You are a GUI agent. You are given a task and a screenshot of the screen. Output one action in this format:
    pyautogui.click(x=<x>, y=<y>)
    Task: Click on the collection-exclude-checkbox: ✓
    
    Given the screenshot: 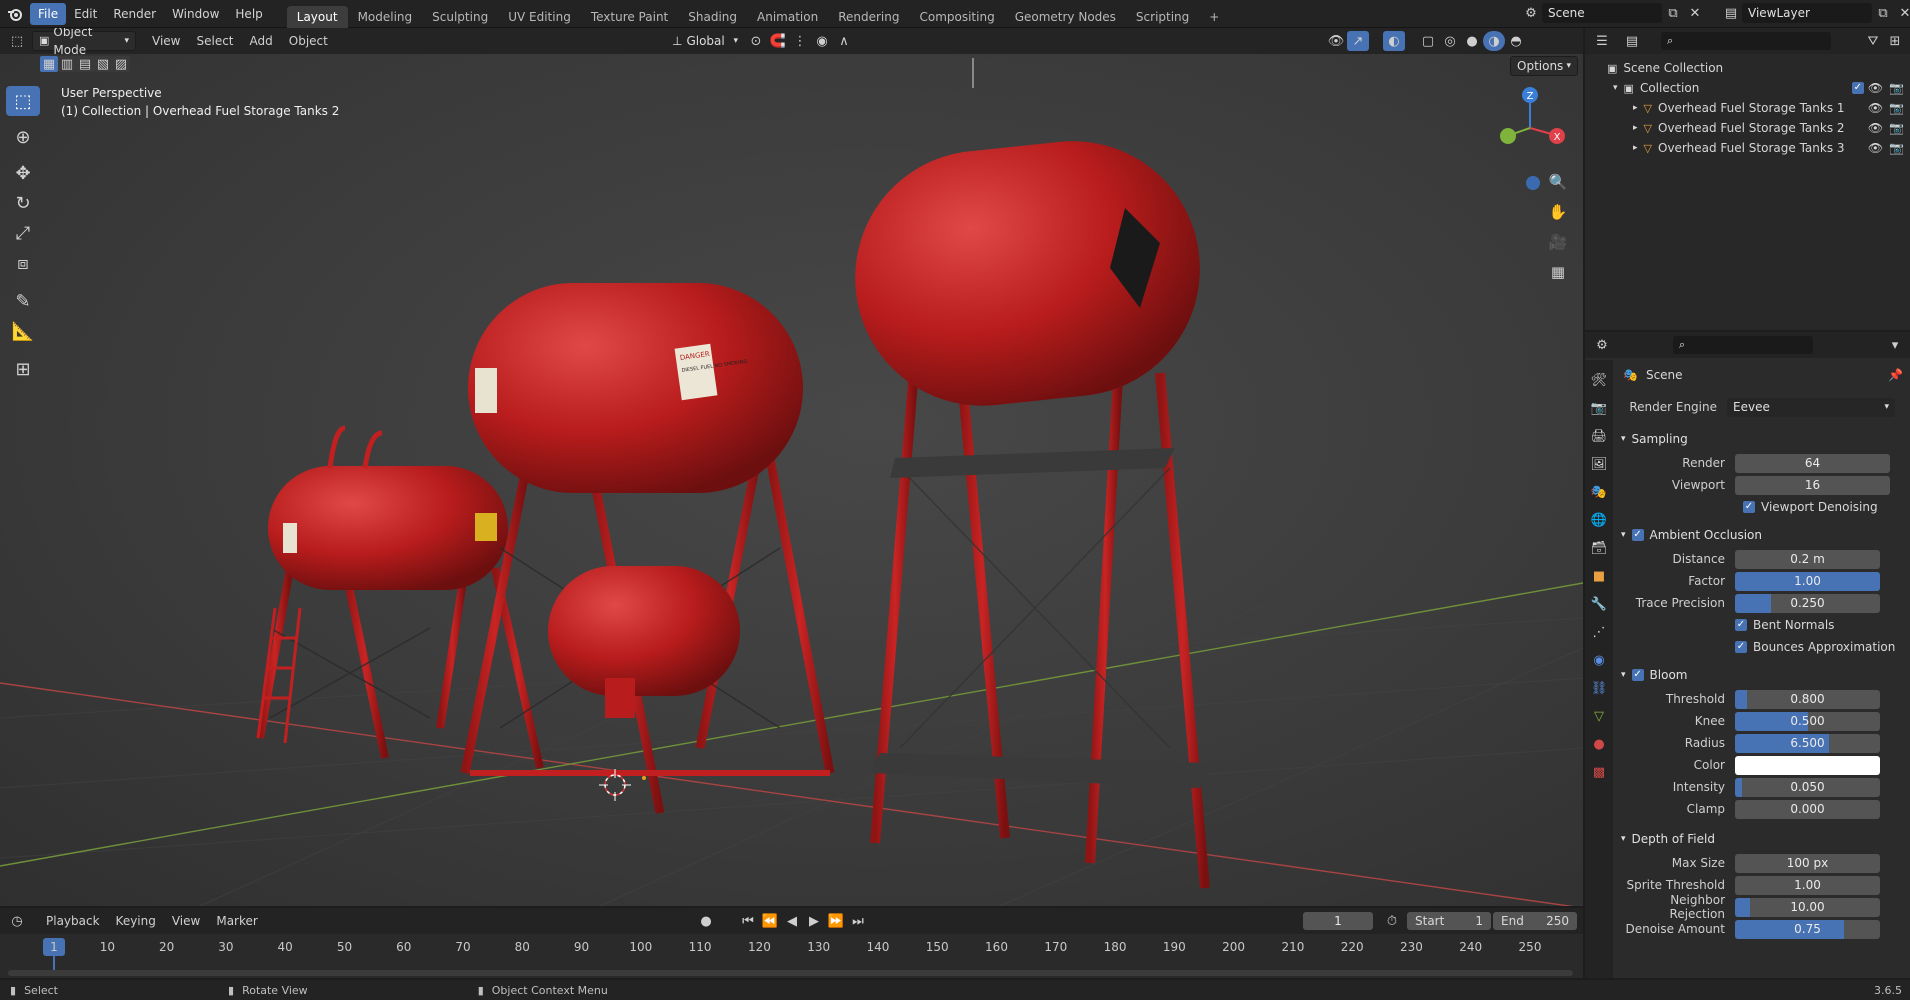 What is the action you would take?
    pyautogui.click(x=1857, y=88)
    